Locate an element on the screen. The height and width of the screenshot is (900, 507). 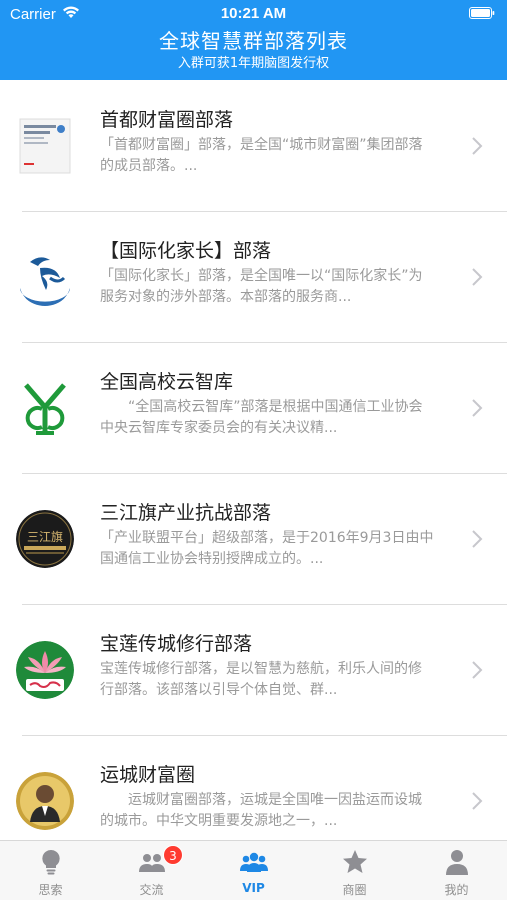
tab-label: 交流 is located at coordinates (151, 890).